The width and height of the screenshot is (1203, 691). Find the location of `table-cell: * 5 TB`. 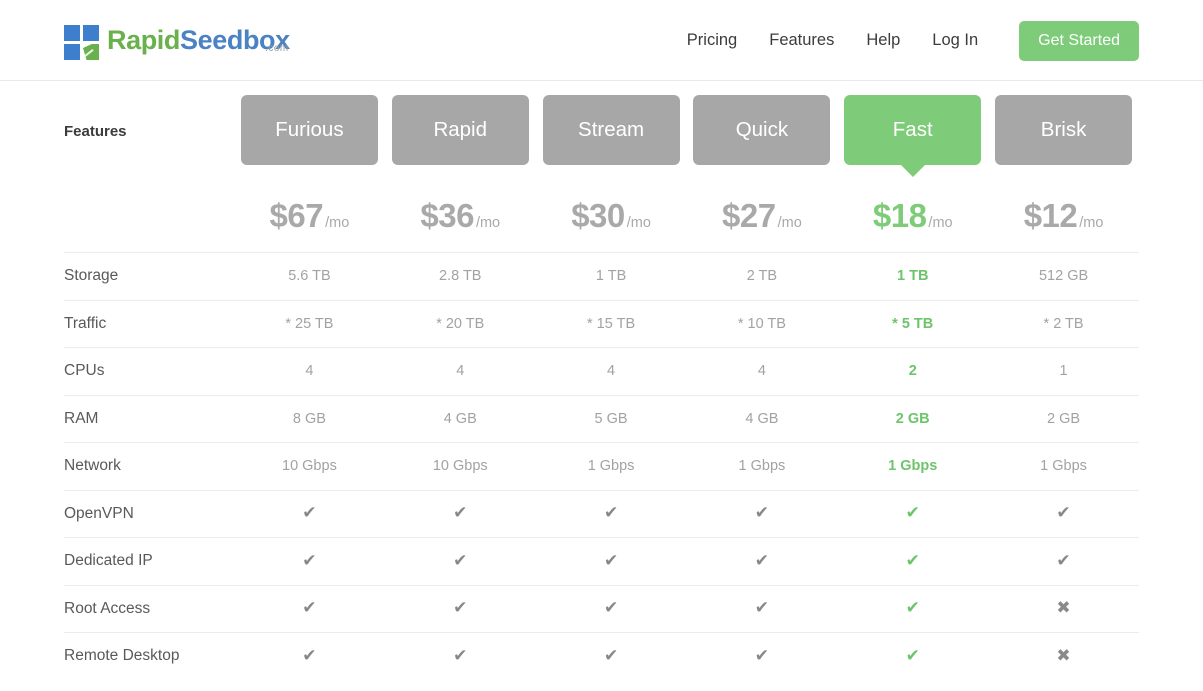

table-cell: * 5 TB is located at coordinates (912, 324).